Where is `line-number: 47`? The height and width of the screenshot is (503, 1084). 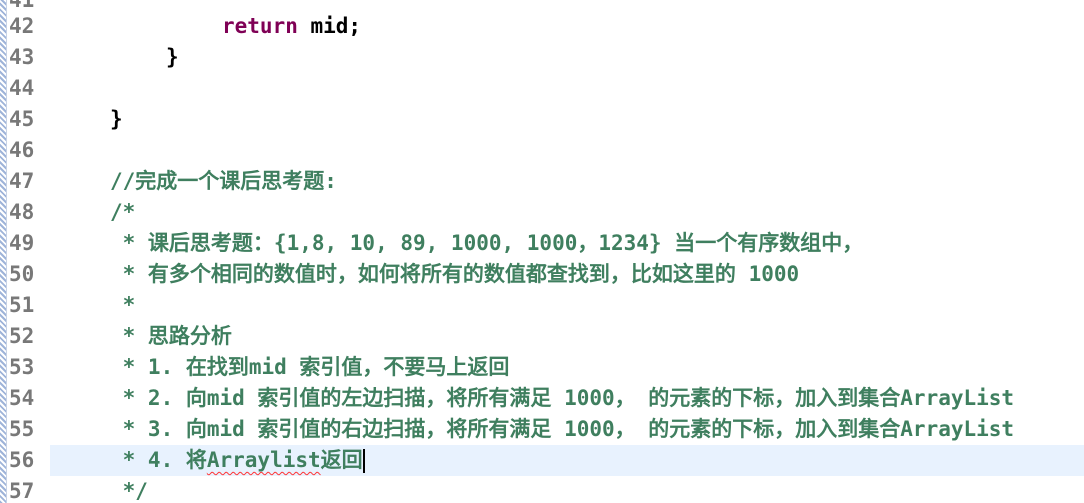 line-number: 47 is located at coordinates (22, 181).